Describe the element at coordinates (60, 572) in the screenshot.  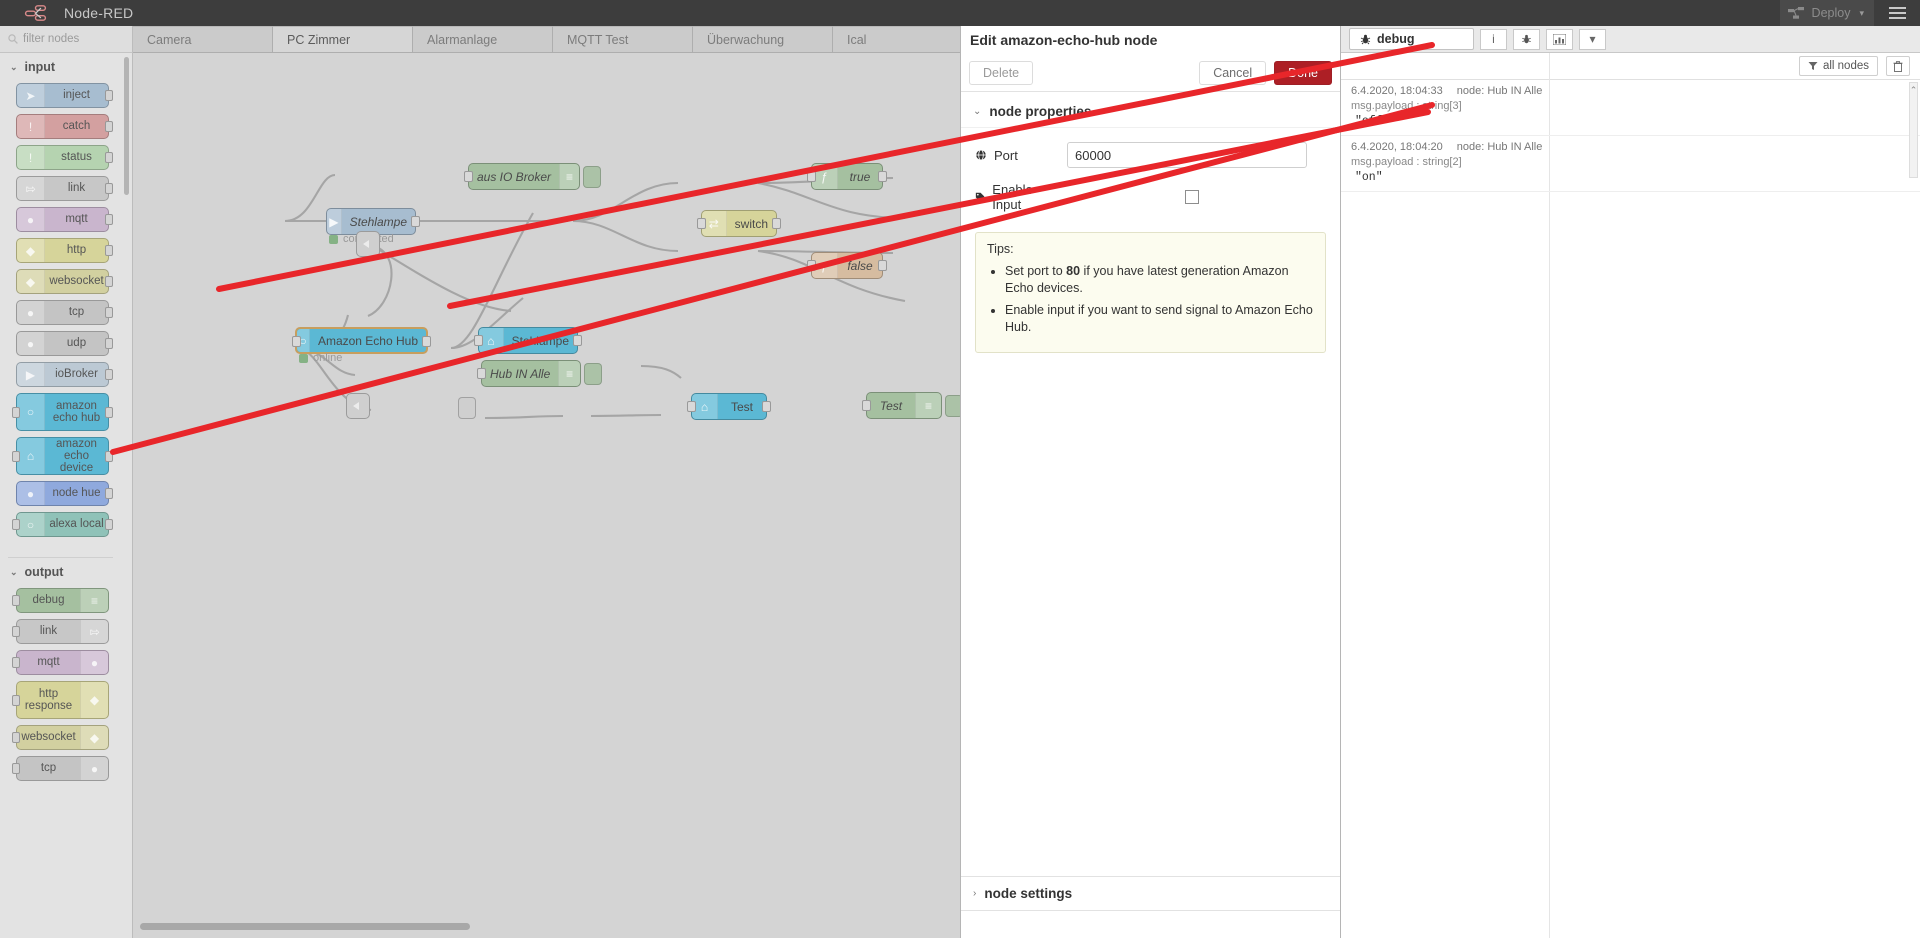
I see `palette-category-output: ⌄ output` at that location.